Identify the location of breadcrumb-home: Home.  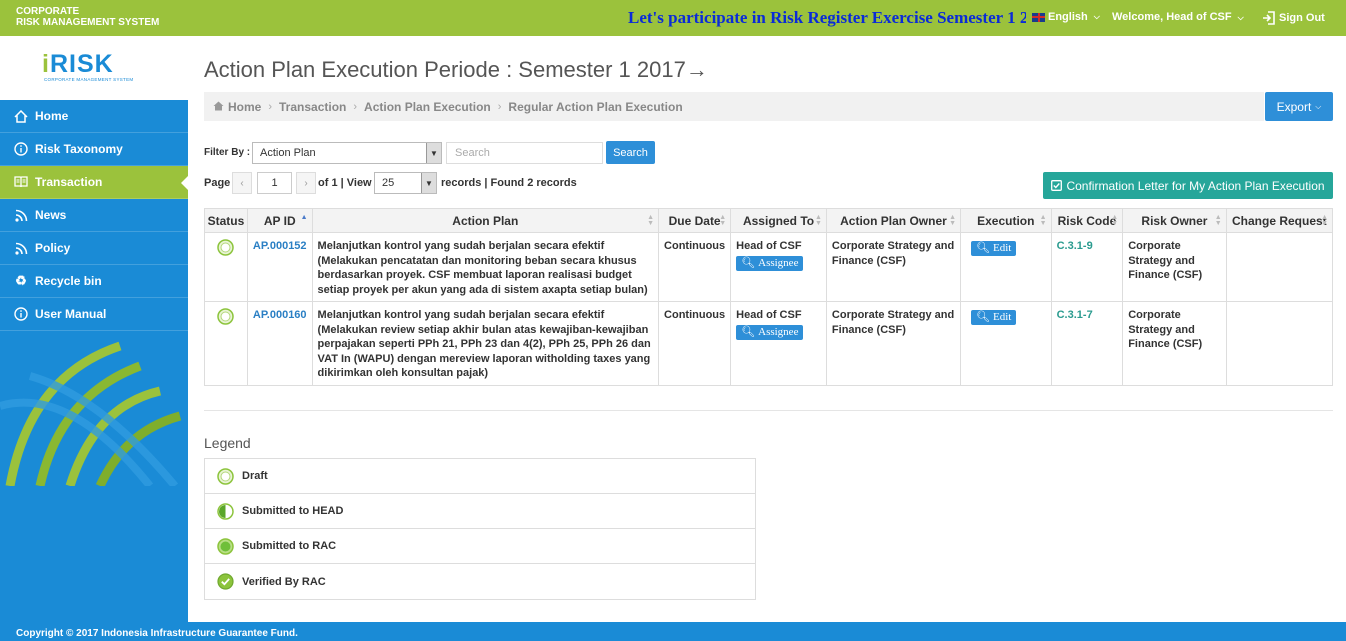
(244, 107).